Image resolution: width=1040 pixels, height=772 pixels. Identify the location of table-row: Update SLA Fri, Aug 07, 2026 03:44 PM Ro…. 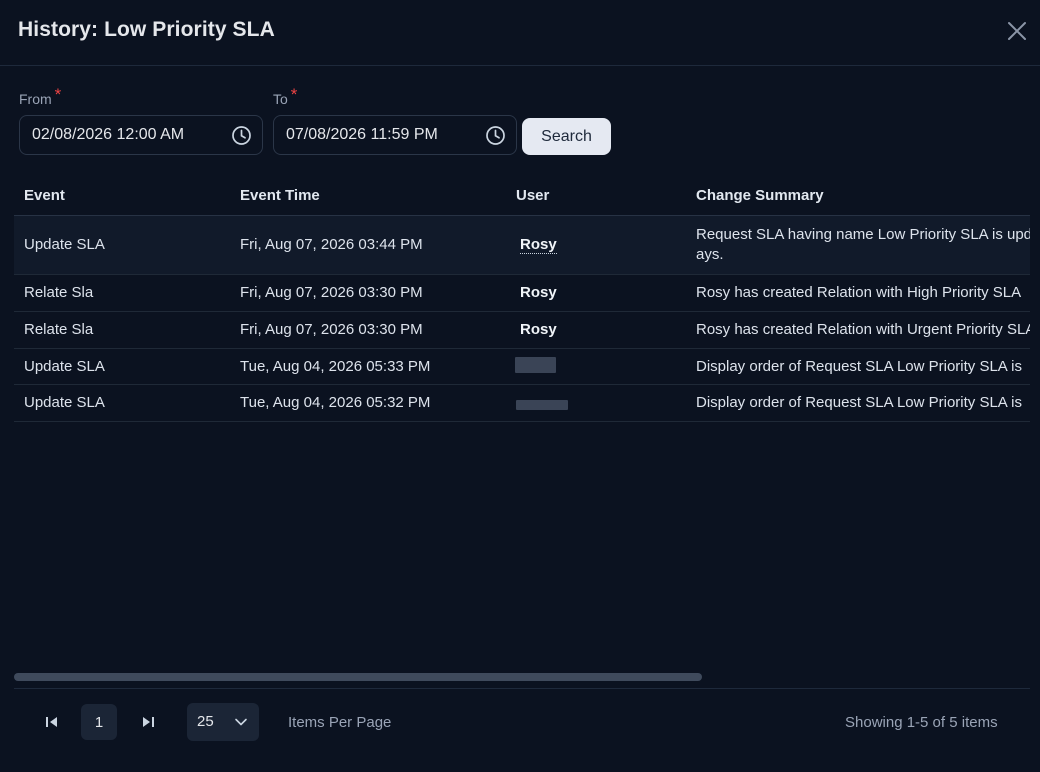
(522, 245).